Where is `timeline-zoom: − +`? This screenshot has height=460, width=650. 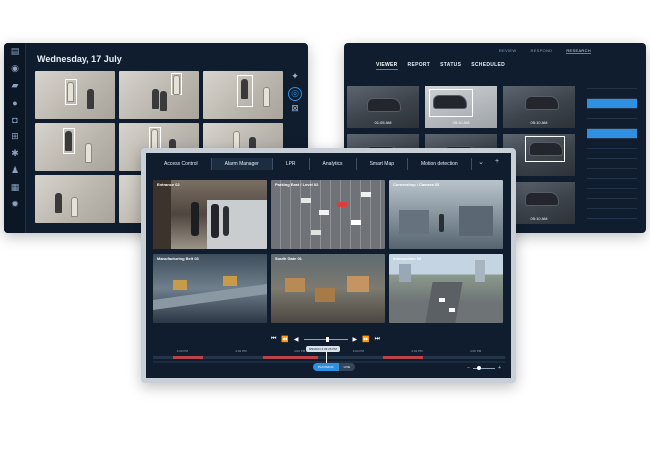 timeline-zoom: − + is located at coordinates (484, 368).